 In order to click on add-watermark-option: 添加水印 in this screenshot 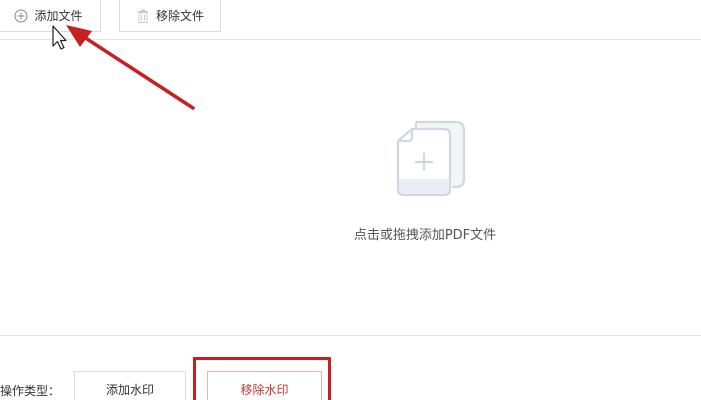, I will do `click(130, 385)`.